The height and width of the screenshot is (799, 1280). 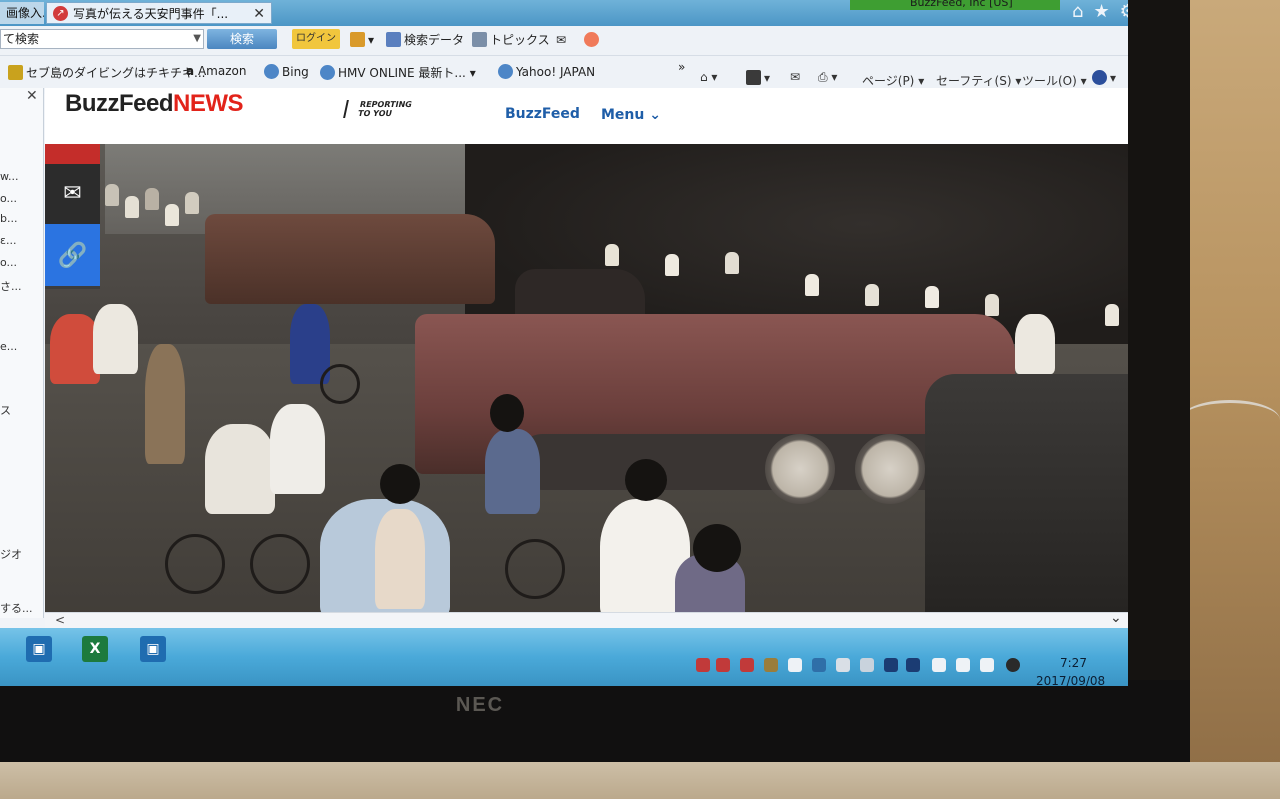 I want to click on clock-date: 2017/09/08, so click(x=1070, y=680).